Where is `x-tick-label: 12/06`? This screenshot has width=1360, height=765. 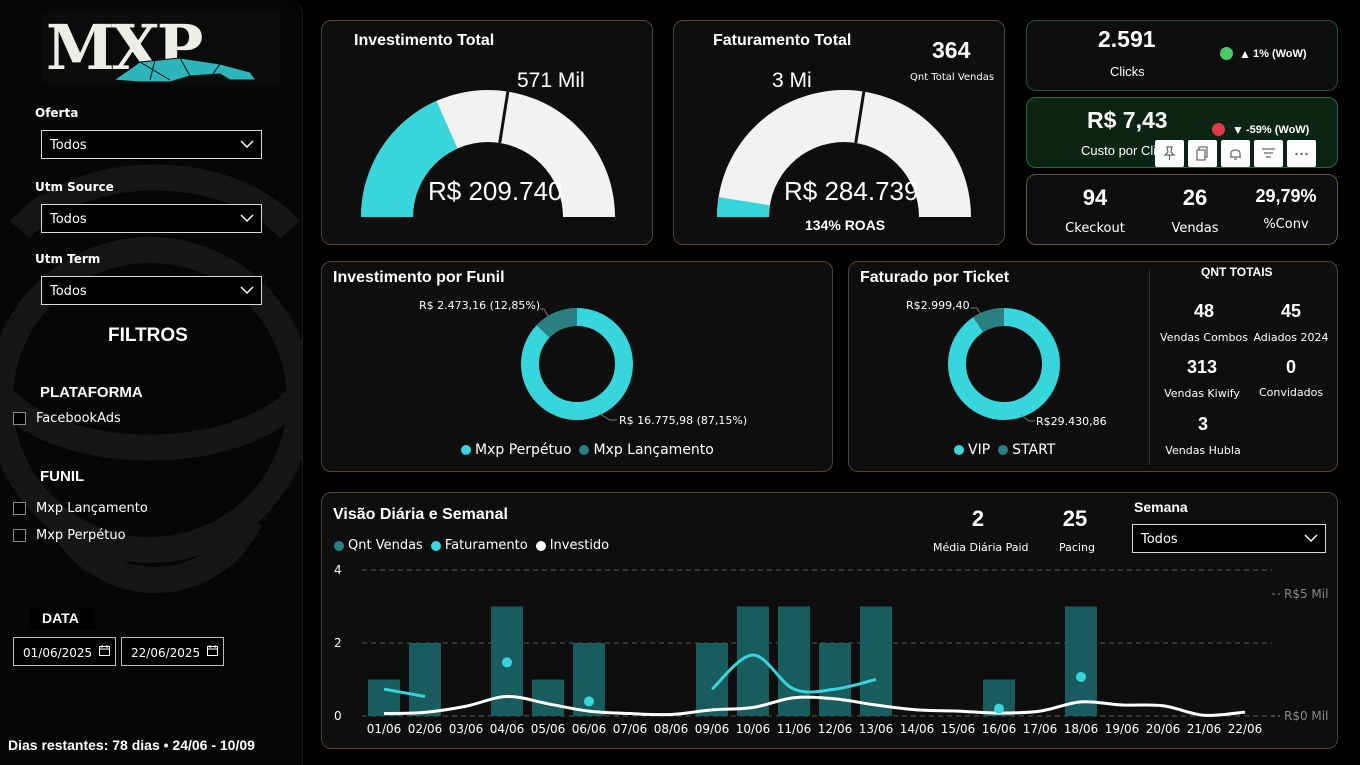
x-tick-label: 12/06 is located at coordinates (835, 729).